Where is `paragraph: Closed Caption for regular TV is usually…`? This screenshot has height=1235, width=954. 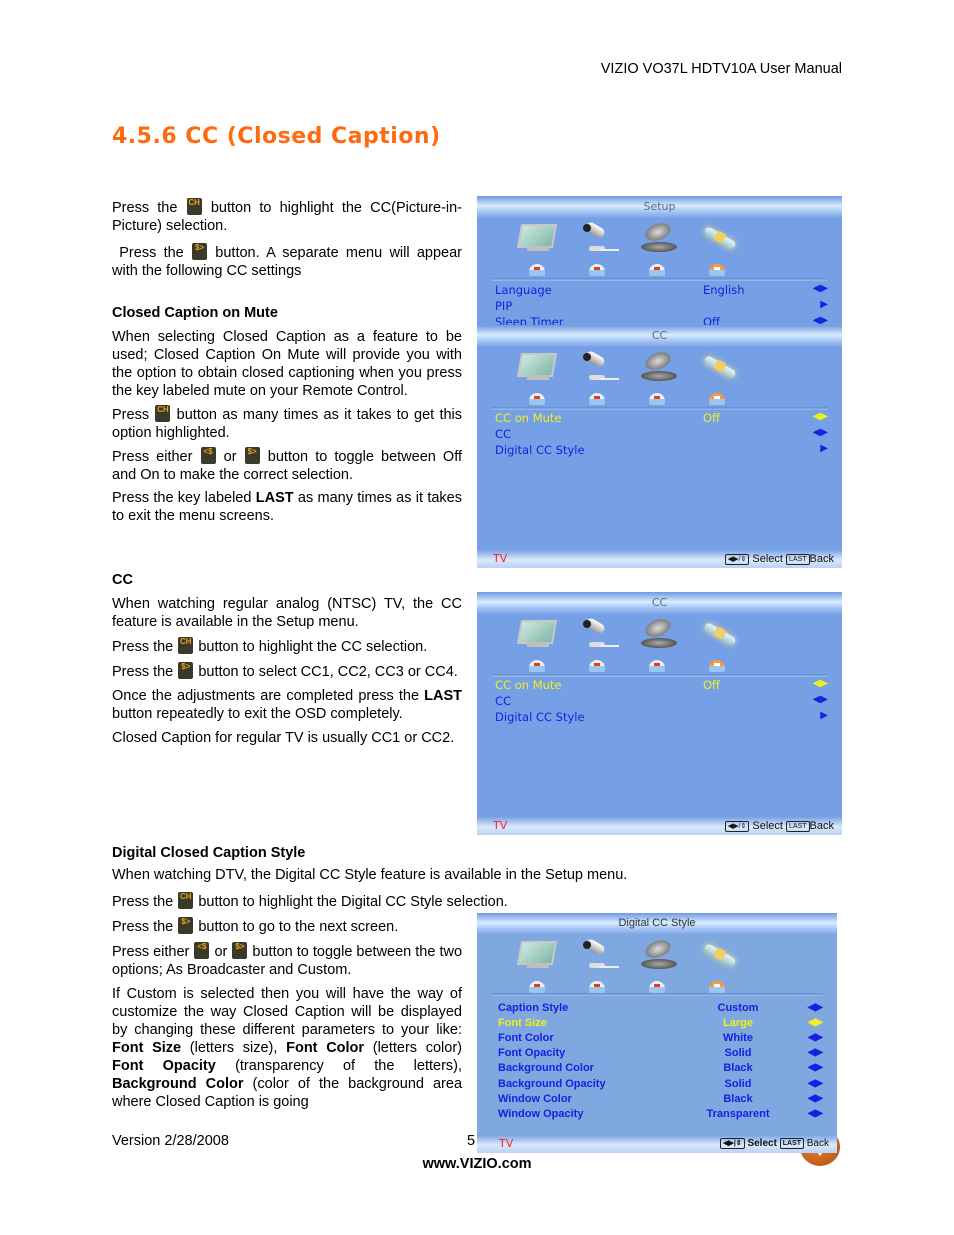
paragraph: Closed Caption for regular TV is usually… is located at coordinates (283, 738).